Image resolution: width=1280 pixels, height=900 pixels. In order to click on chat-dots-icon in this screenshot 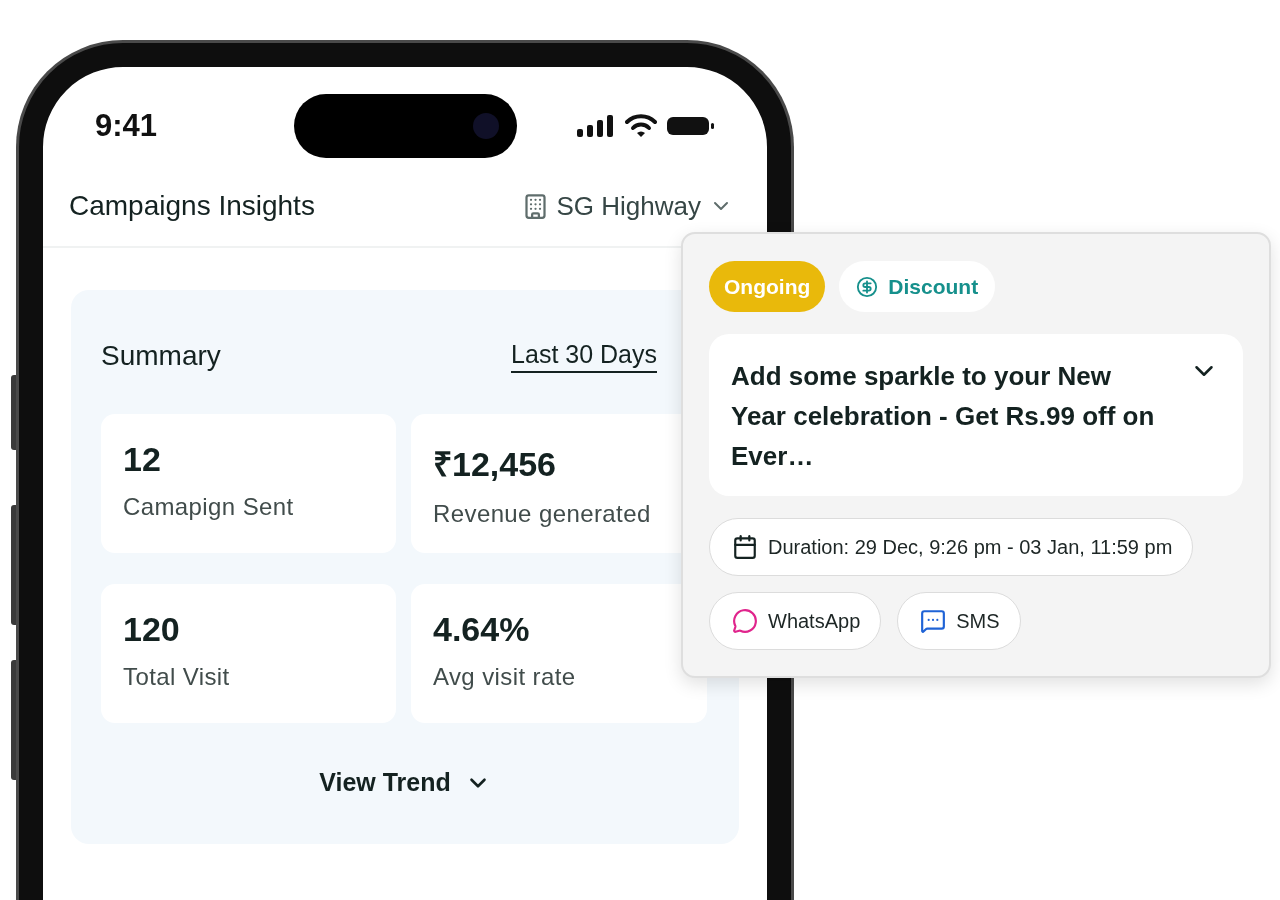, I will do `click(933, 621)`.